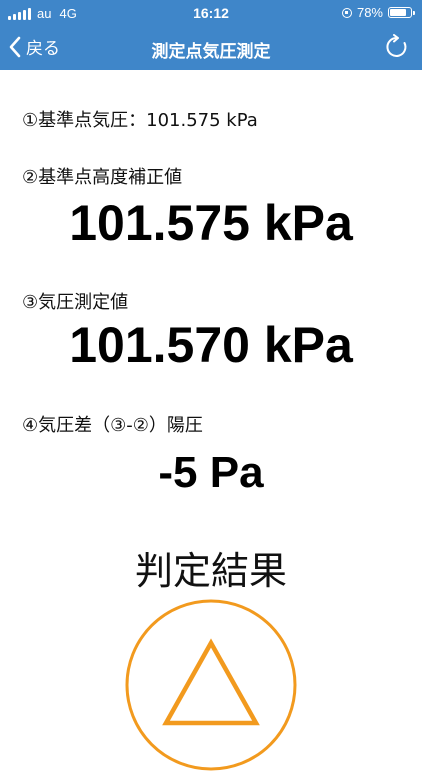  What do you see at coordinates (75, 302) in the screenshot?
I see `measured-value-label: ③気圧測定値` at bounding box center [75, 302].